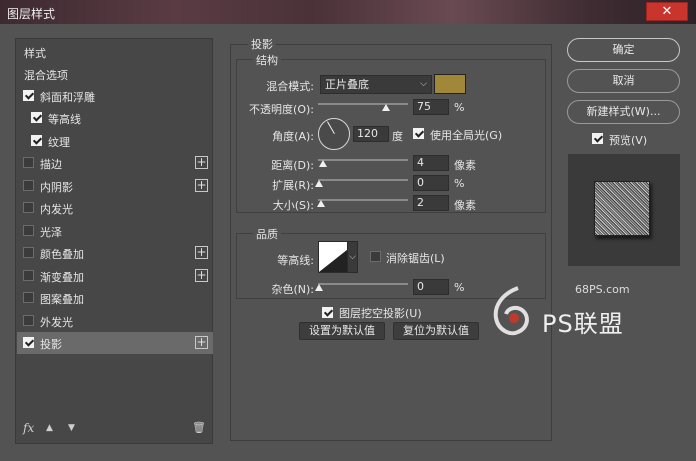 Image resolution: width=696 pixels, height=461 pixels. What do you see at coordinates (59, 142) in the screenshot?
I see `sidebar-item-label: 纹理` at bounding box center [59, 142].